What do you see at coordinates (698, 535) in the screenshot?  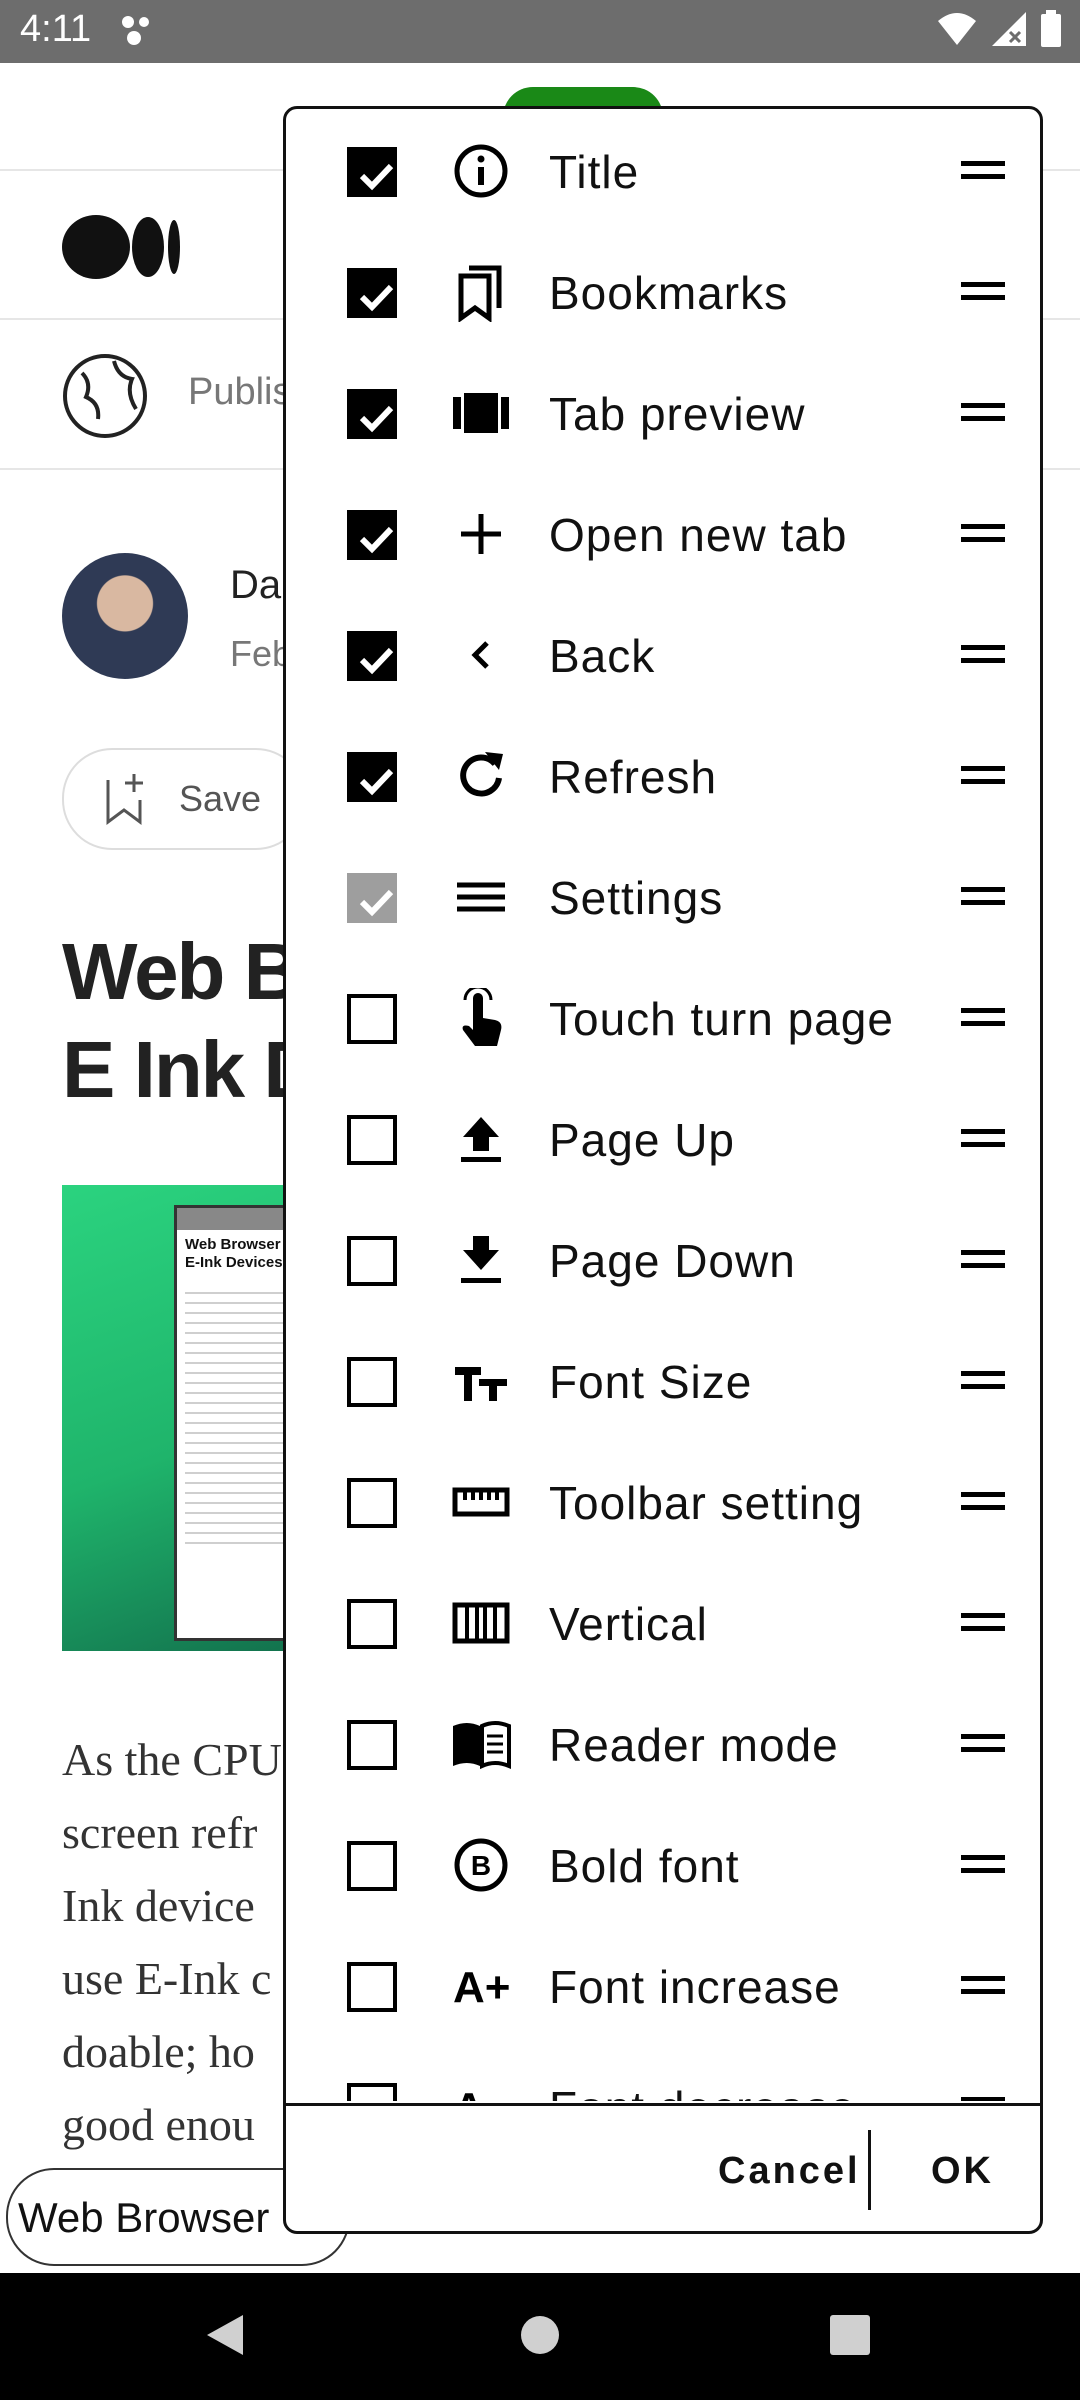 I see `item-label: Open new tab` at bounding box center [698, 535].